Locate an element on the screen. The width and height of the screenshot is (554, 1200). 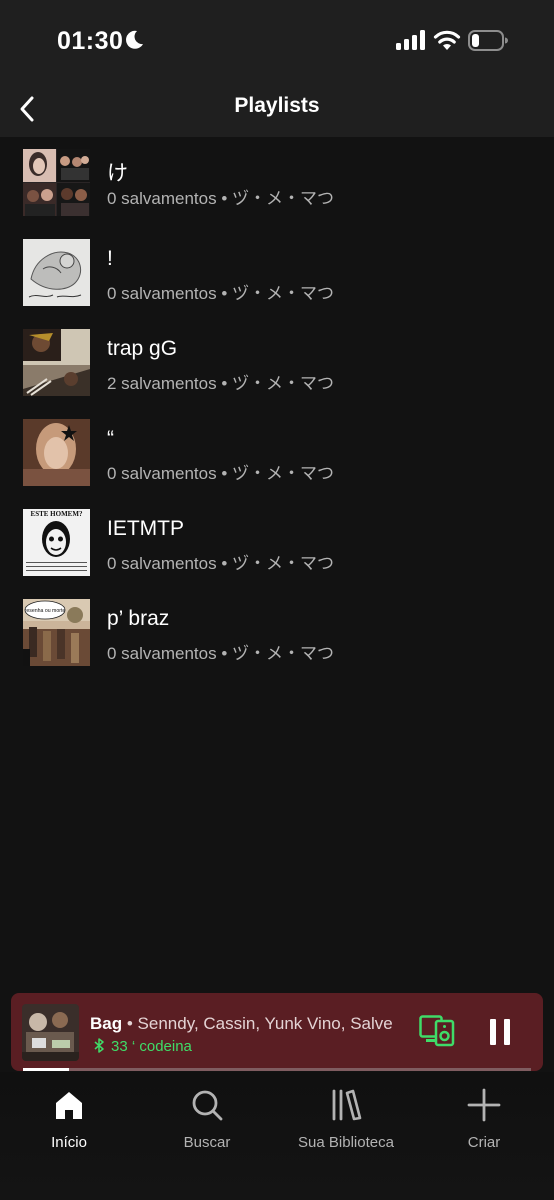
now-playing-title: Bag • Senndy, Cassin, Yunk Vino, Salve is located at coordinates (246, 1024).